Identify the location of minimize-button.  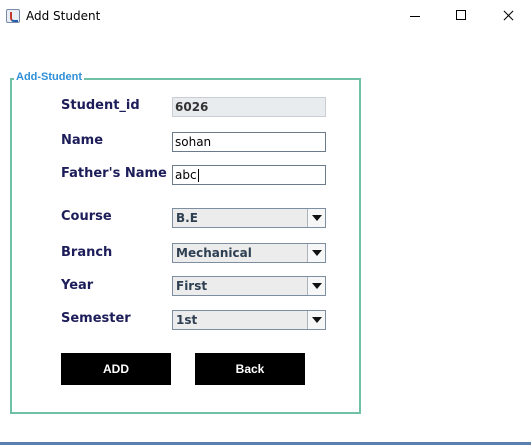
(415, 16).